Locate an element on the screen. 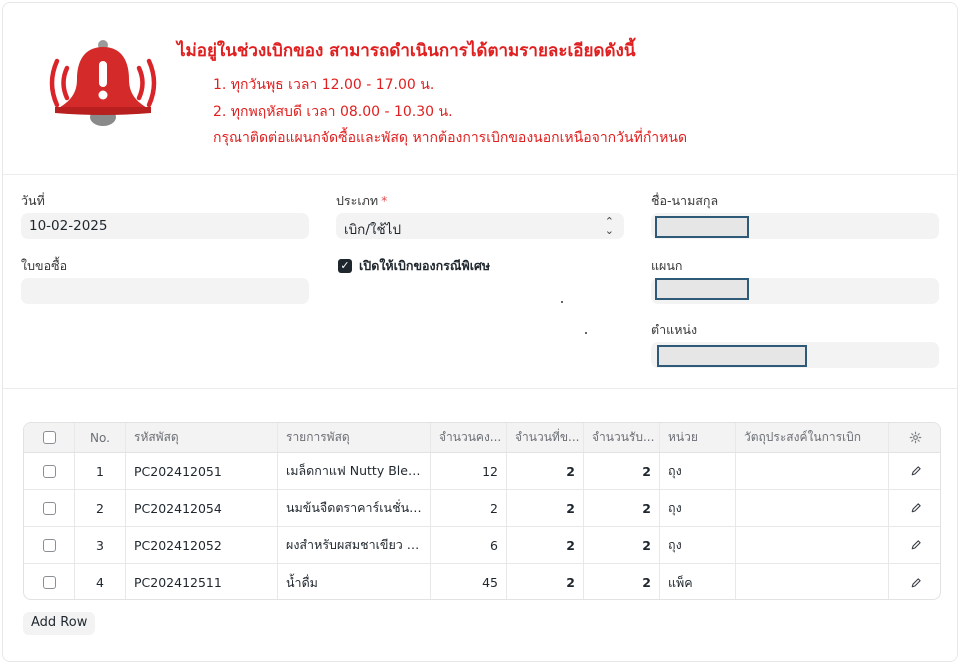  cell-no: 2 is located at coordinates (100, 508).